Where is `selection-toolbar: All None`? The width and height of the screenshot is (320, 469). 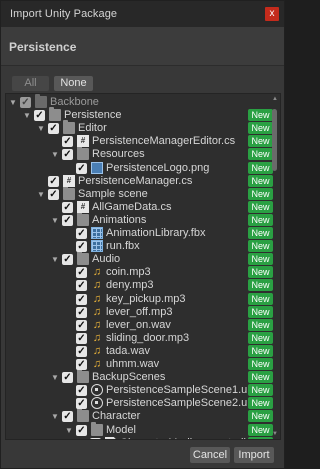
selection-toolbar: All None is located at coordinates (142, 80).